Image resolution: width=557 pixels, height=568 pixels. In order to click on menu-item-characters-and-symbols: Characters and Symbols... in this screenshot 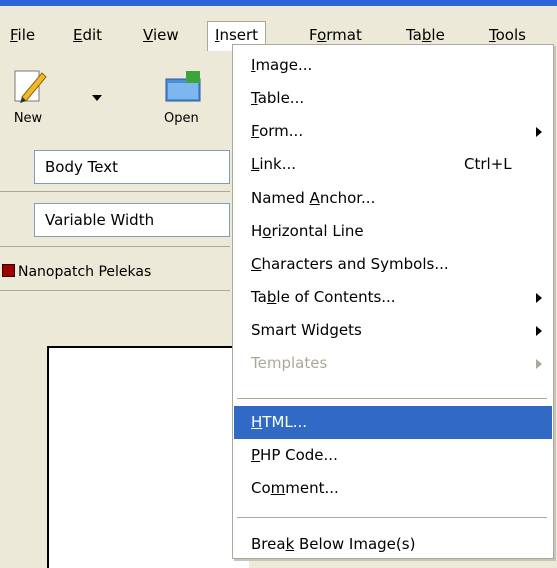, I will do `click(393, 264)`.